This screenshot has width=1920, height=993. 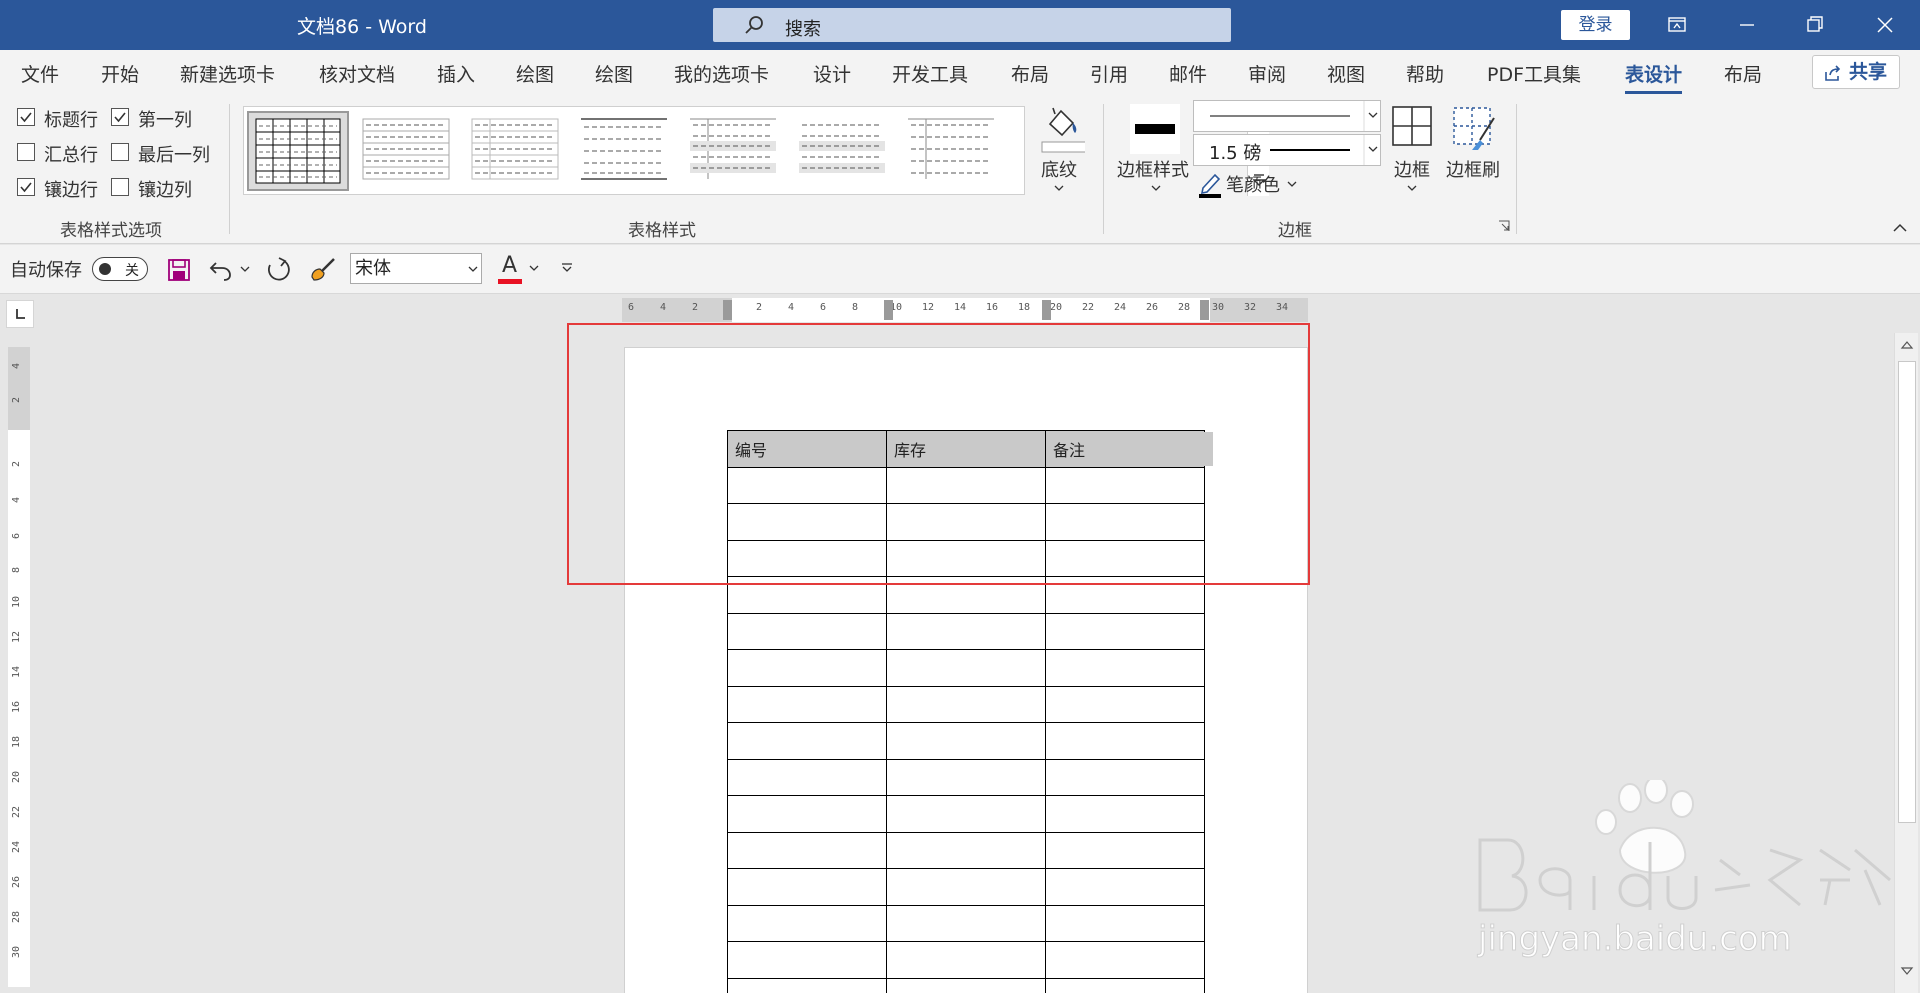 I want to click on minimize-icon, so click(x=1747, y=25).